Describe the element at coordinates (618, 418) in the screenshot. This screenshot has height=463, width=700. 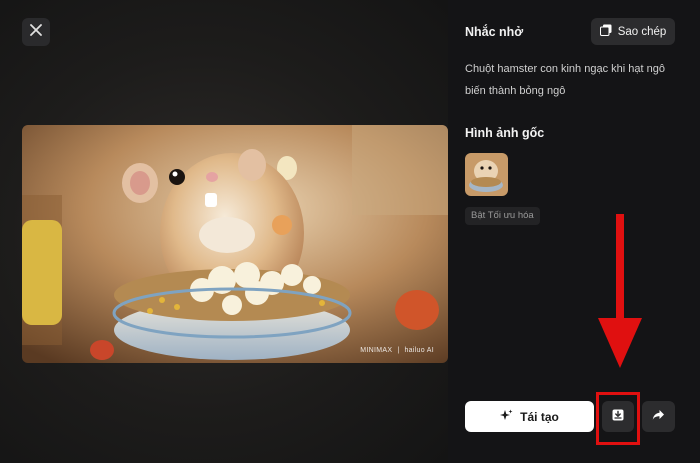
I see `download-highlight-box` at that location.